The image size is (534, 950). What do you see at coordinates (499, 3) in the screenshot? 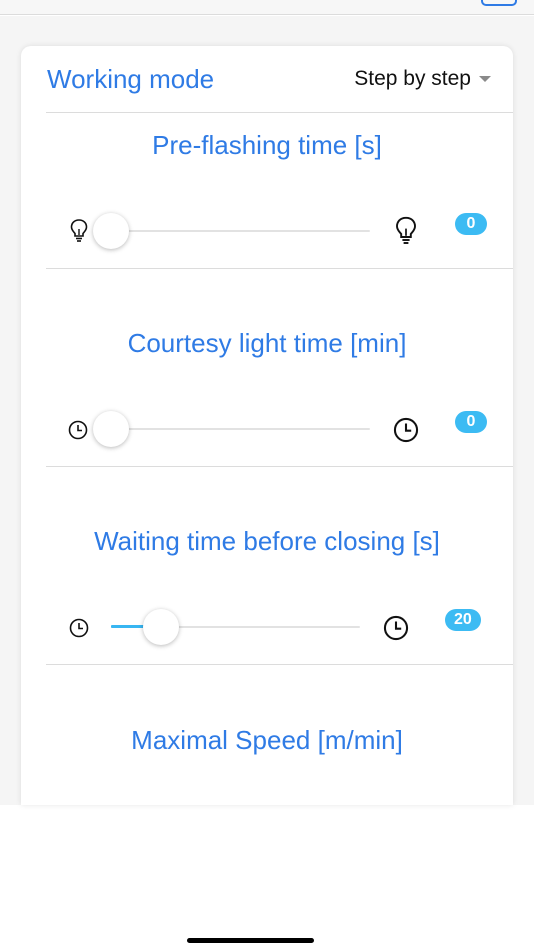
I see `header-action-icon` at bounding box center [499, 3].